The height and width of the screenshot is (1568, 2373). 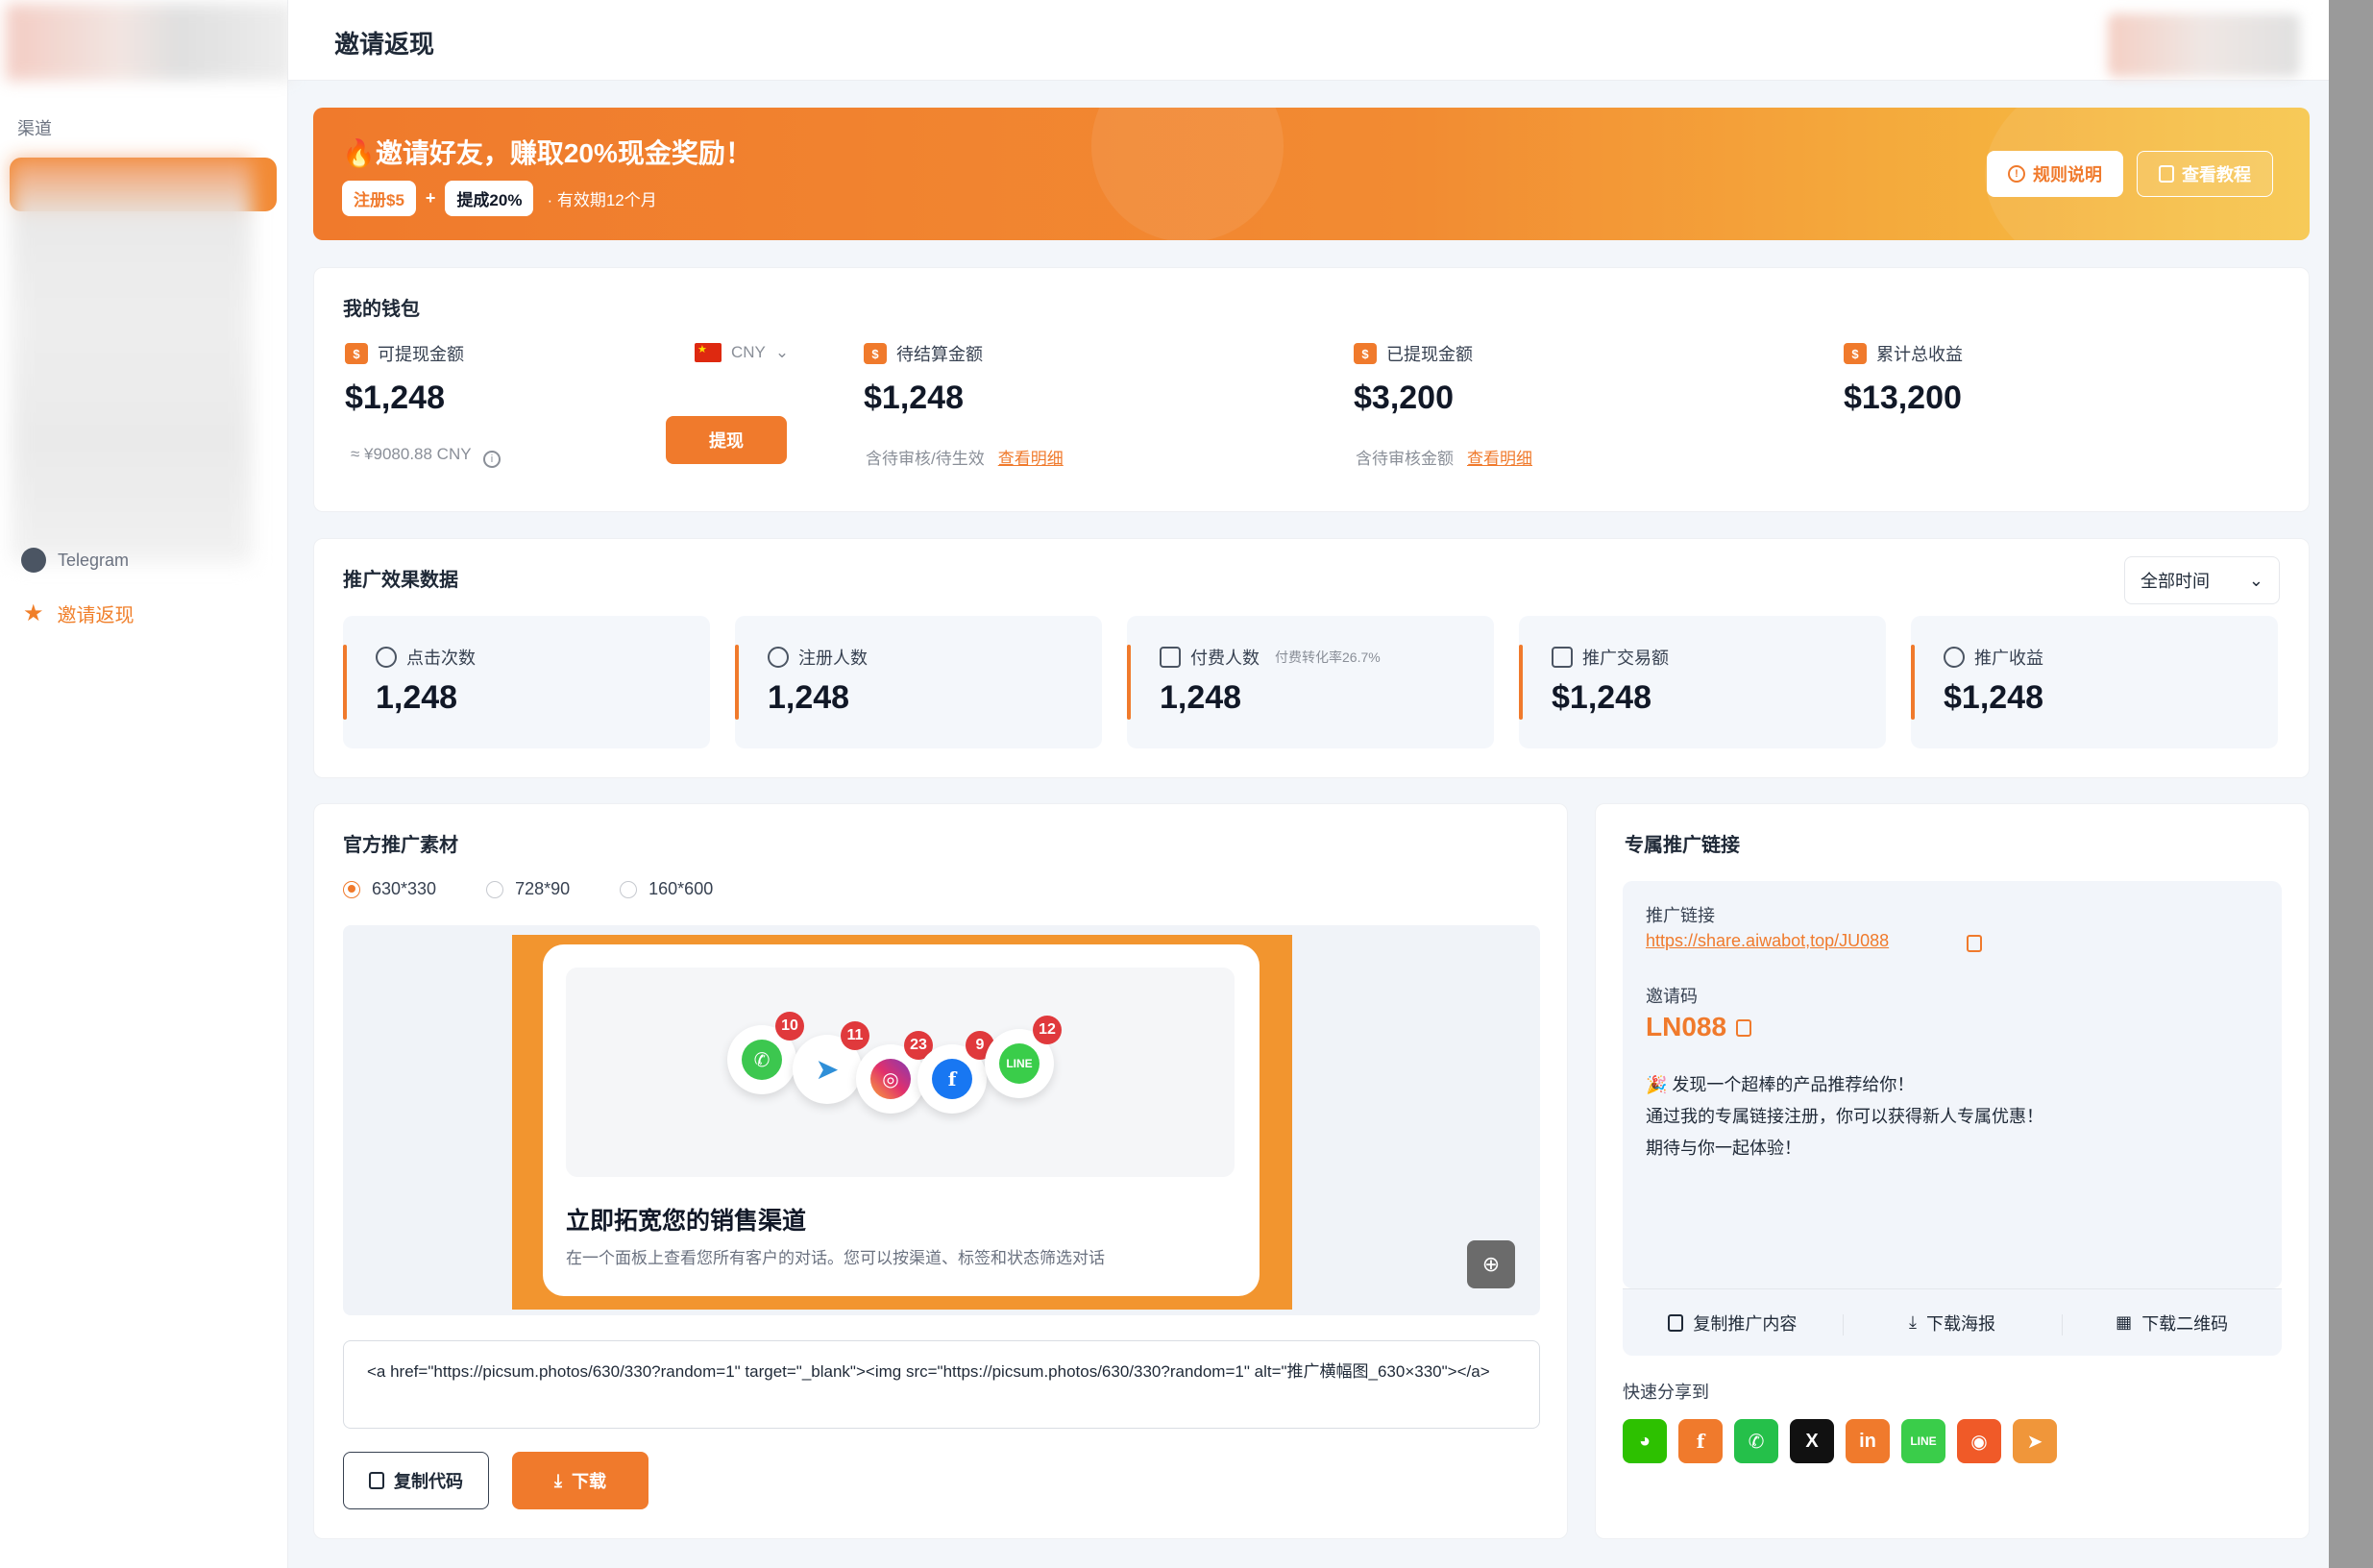 What do you see at coordinates (956, 1072) in the screenshot?
I see `facebook-icon: f9` at bounding box center [956, 1072].